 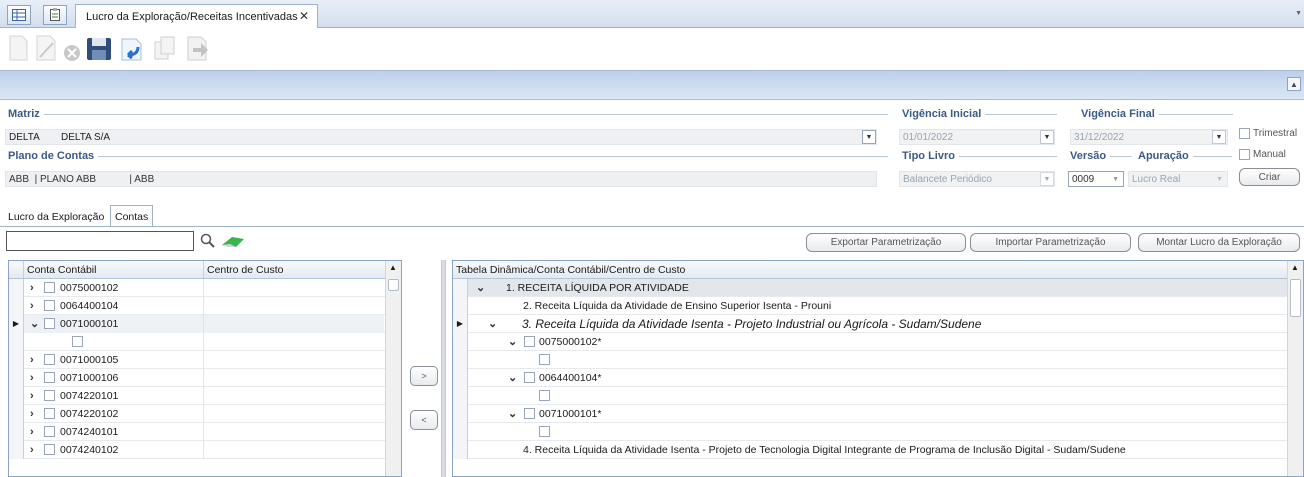 What do you see at coordinates (1294, 84) in the screenshot?
I see `collapse-panel-icon: ▲` at bounding box center [1294, 84].